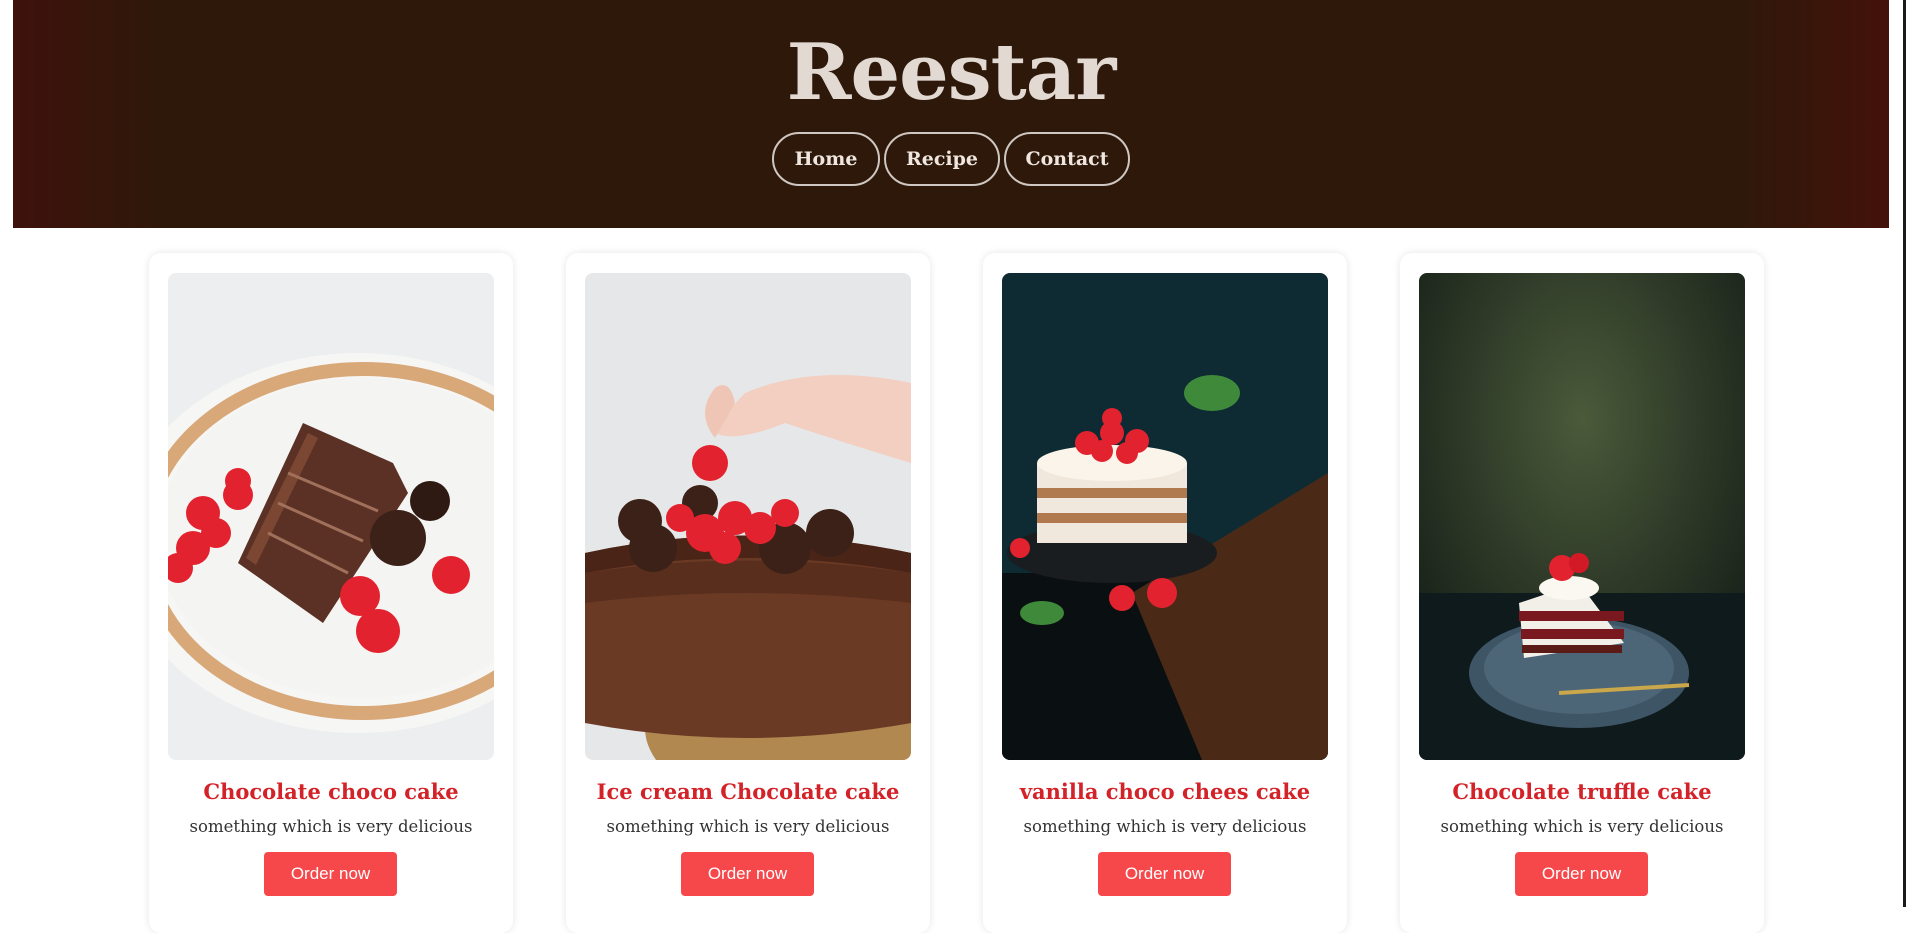 This screenshot has width=1906, height=933. What do you see at coordinates (951, 72) in the screenshot?
I see `site-title: Reestar` at bounding box center [951, 72].